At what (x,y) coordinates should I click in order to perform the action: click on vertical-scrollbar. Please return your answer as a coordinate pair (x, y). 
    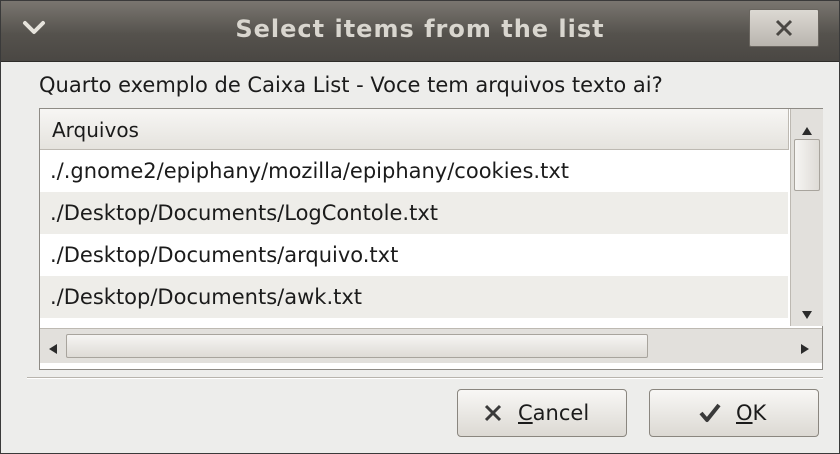
    Looking at the image, I should click on (806, 217).